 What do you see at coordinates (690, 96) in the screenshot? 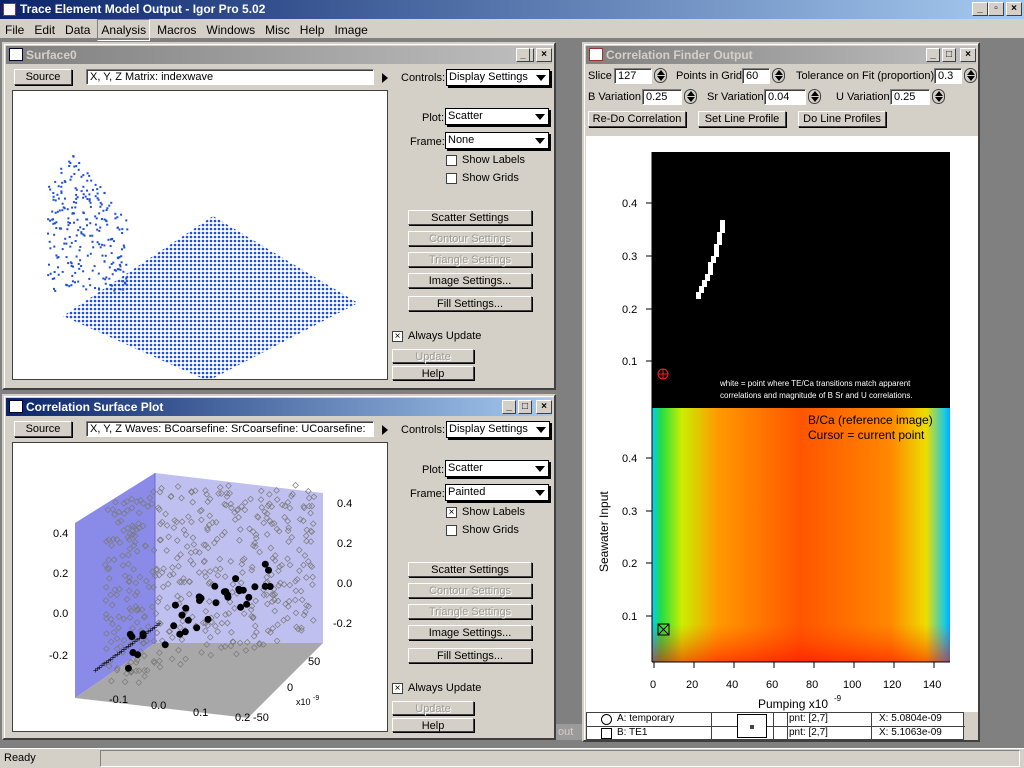
I see `b-variation-spinner` at bounding box center [690, 96].